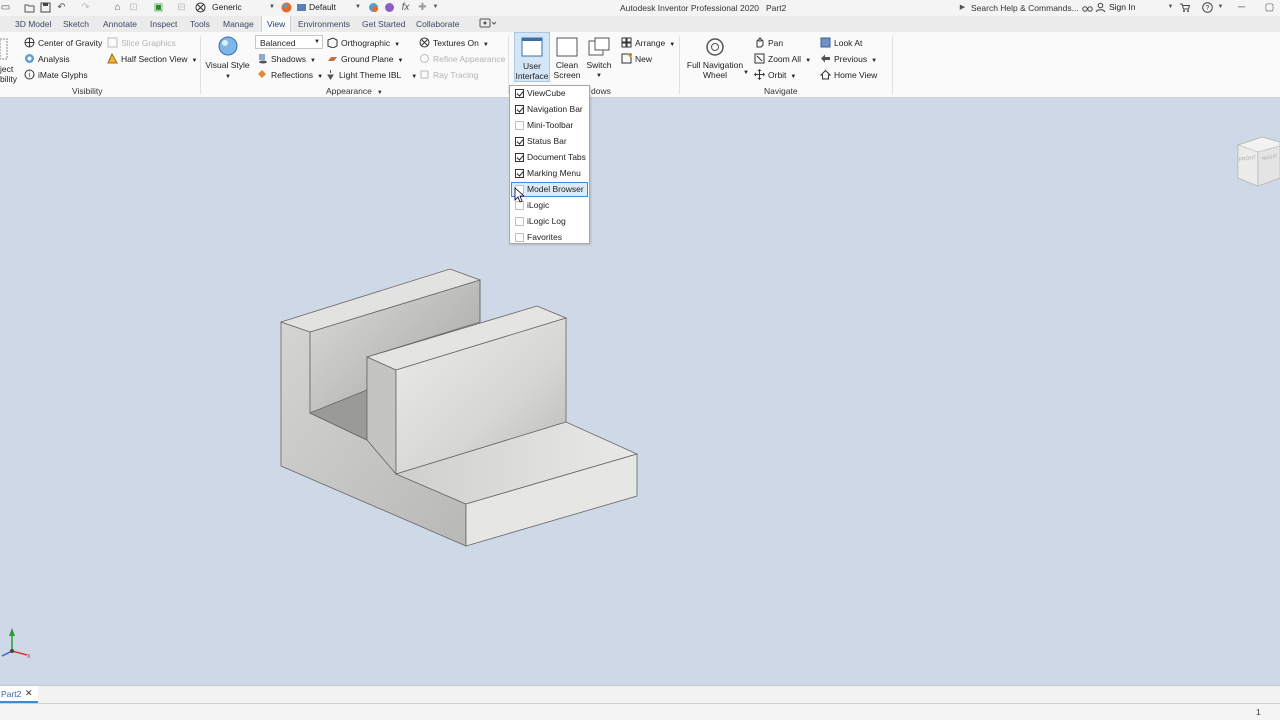  I want to click on tab-collaborate: Collaborate, so click(437, 24).